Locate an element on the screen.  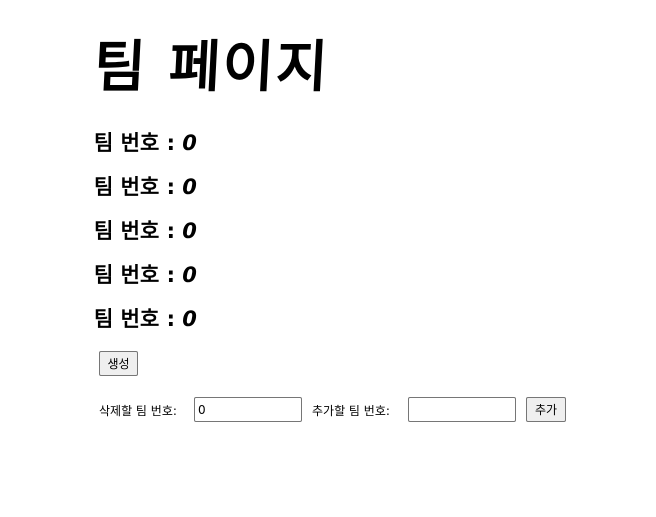
add-button: 추가 is located at coordinates (546, 409).